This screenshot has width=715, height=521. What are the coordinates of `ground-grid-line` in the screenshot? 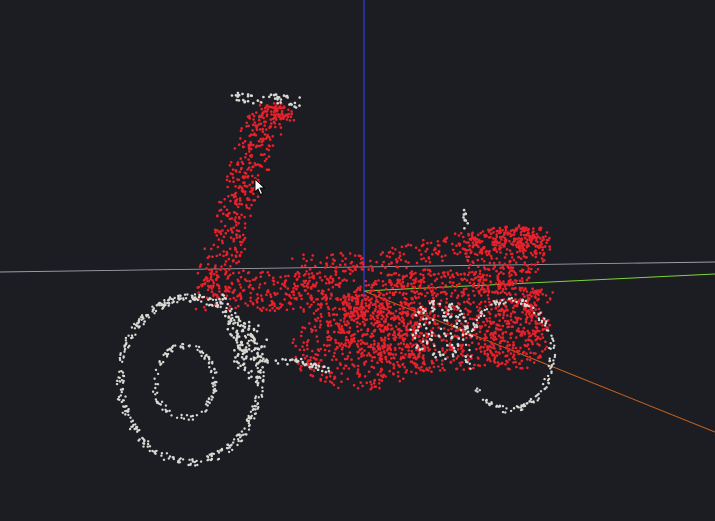 It's located at (357, 267).